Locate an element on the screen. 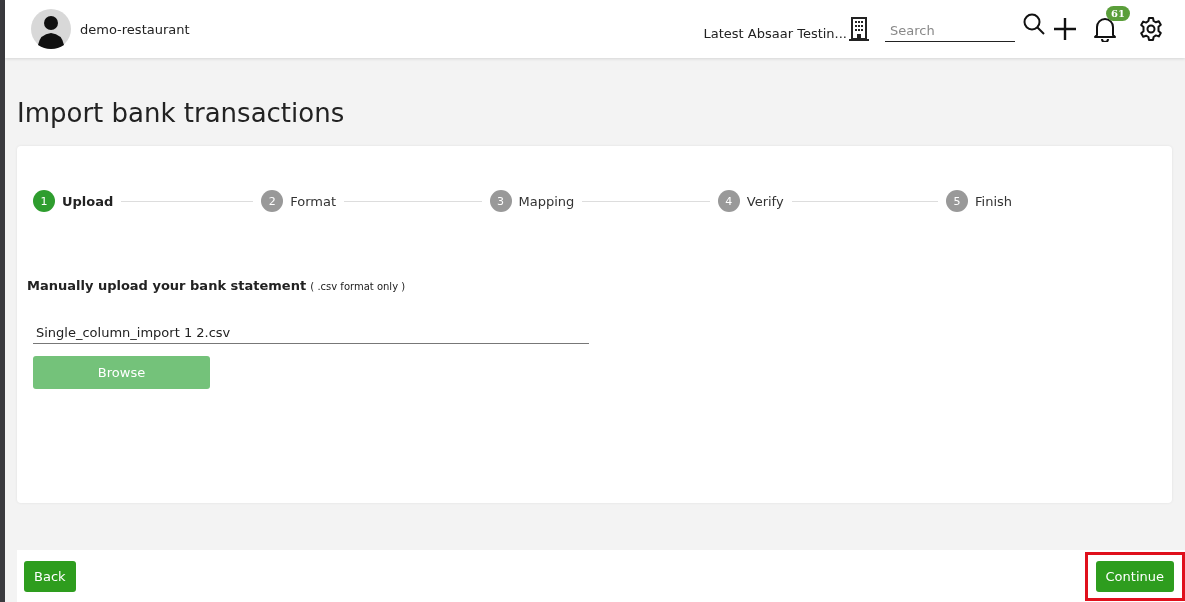  step-label: Mapping is located at coordinates (546, 201).